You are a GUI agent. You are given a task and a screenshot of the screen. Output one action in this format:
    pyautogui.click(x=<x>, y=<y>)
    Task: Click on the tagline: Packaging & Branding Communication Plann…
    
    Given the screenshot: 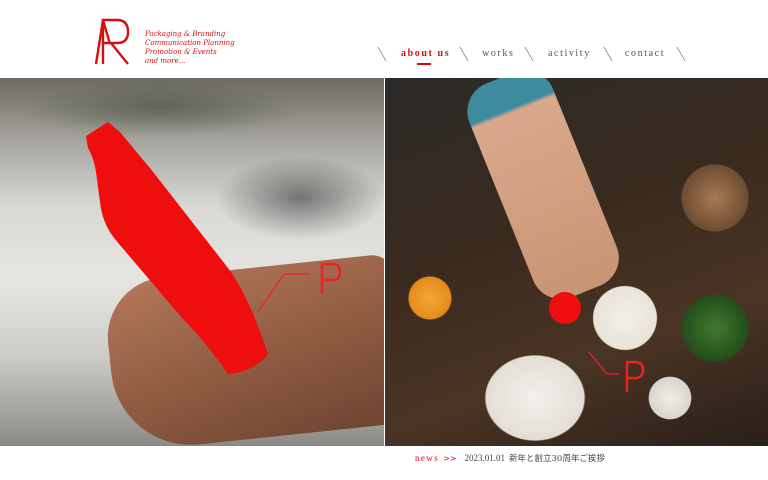 What is the action you would take?
    pyautogui.click(x=190, y=48)
    